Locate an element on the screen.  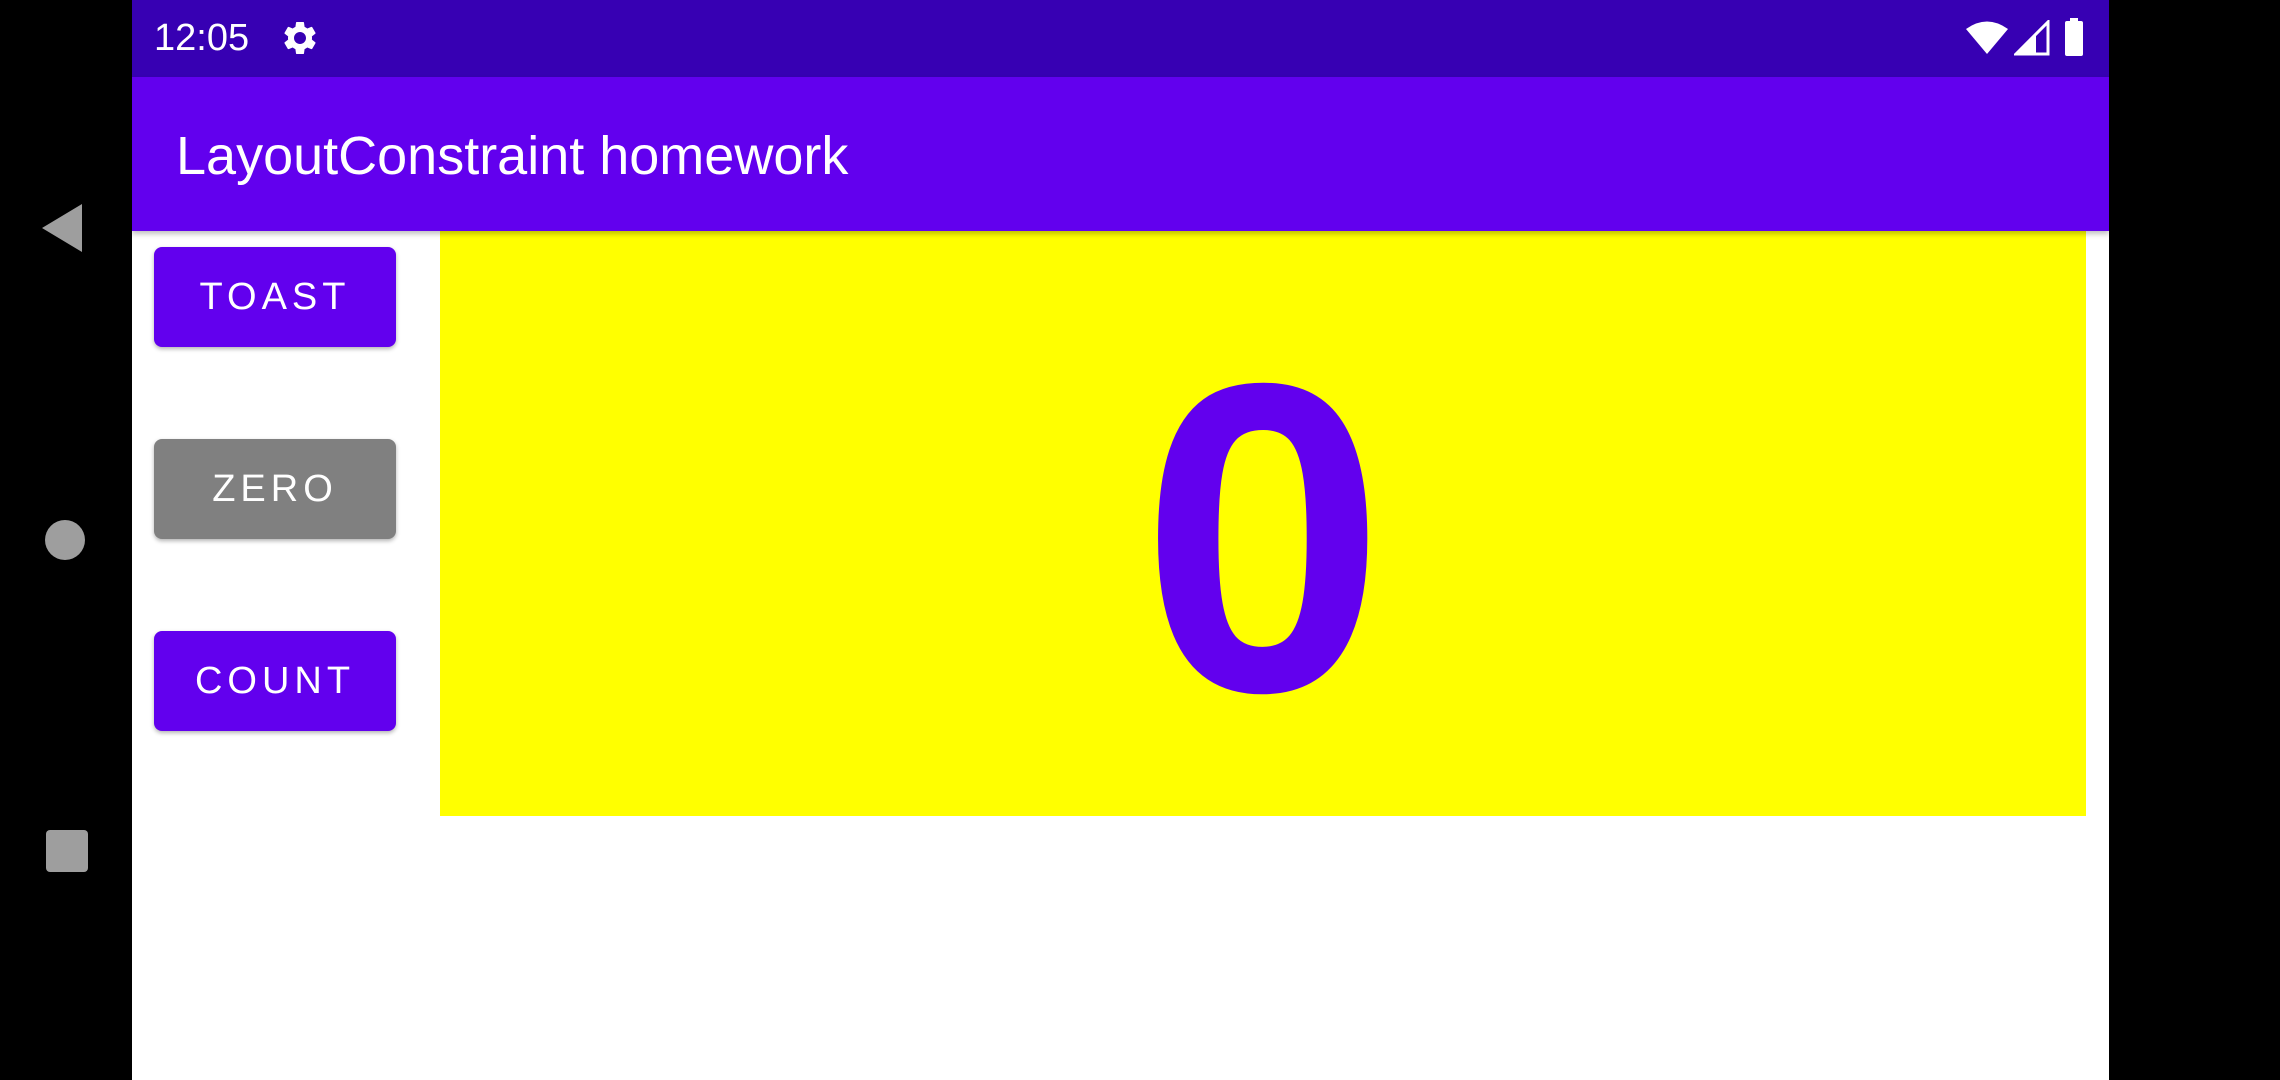
wifi-icon is located at coordinates (1987, 37).